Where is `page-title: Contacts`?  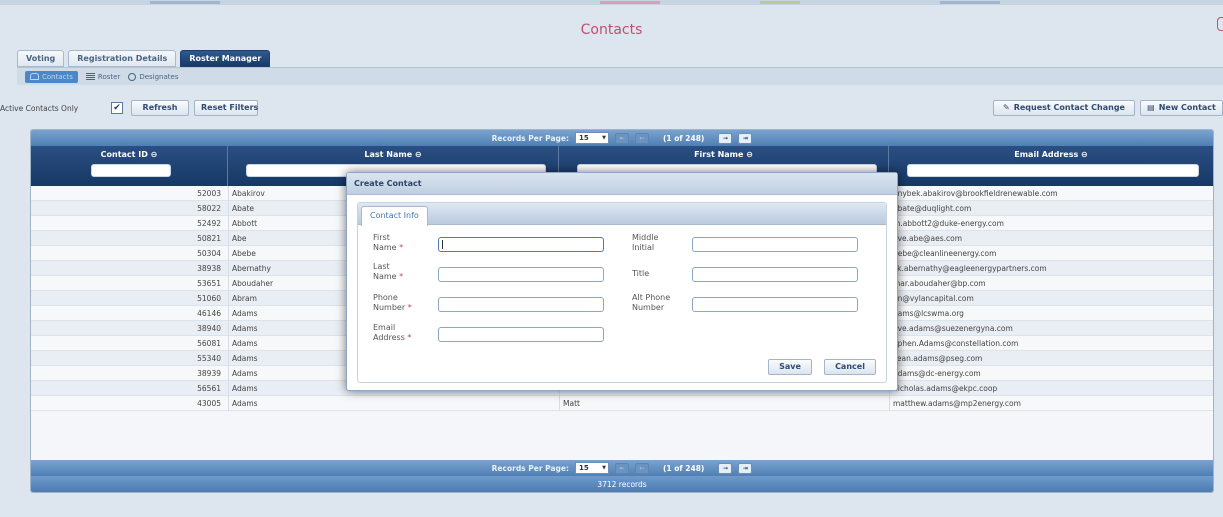
page-title: Contacts is located at coordinates (611, 30).